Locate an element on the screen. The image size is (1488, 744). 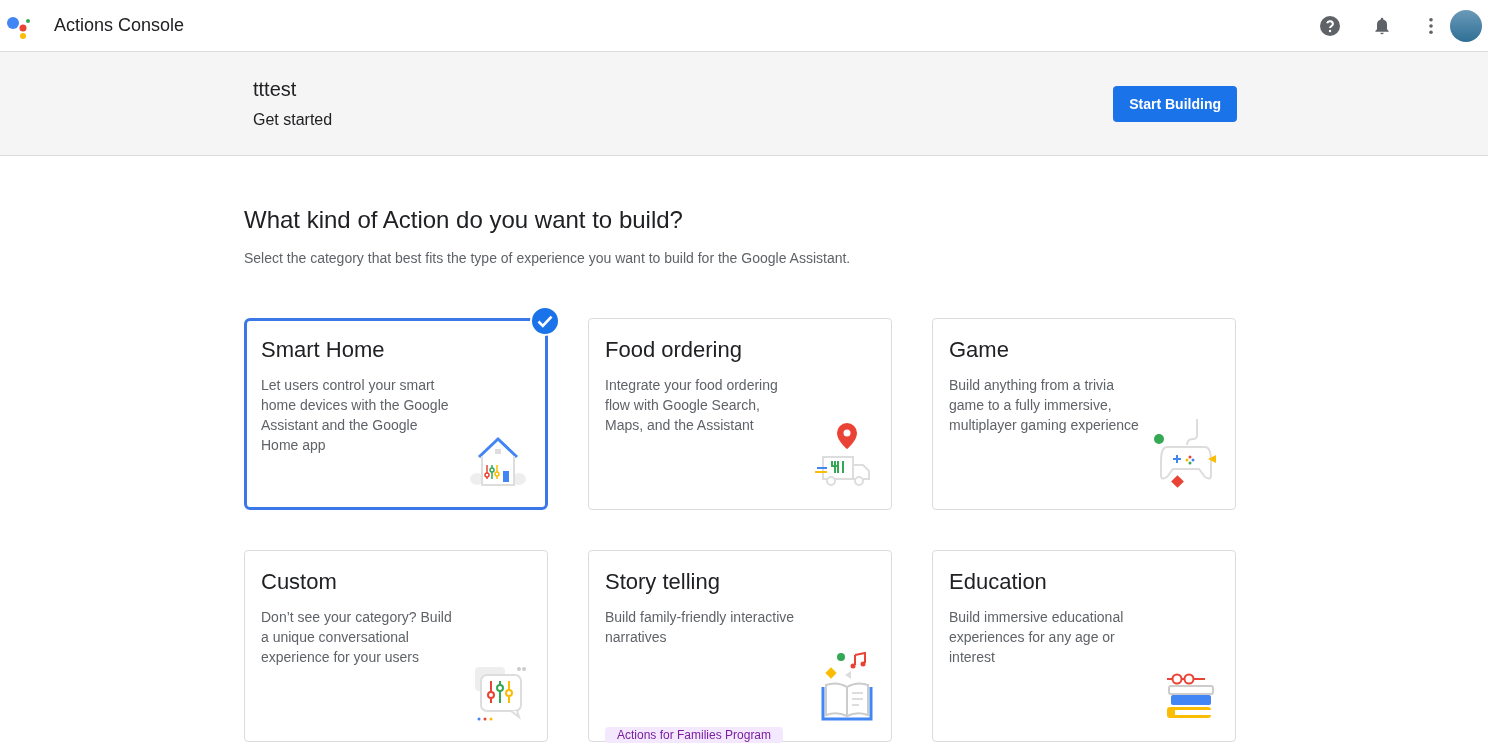
category-card: Smart Home Let users control your smart home devices with the Google Assistant and the Google Home app is located at coordinates (396, 414).